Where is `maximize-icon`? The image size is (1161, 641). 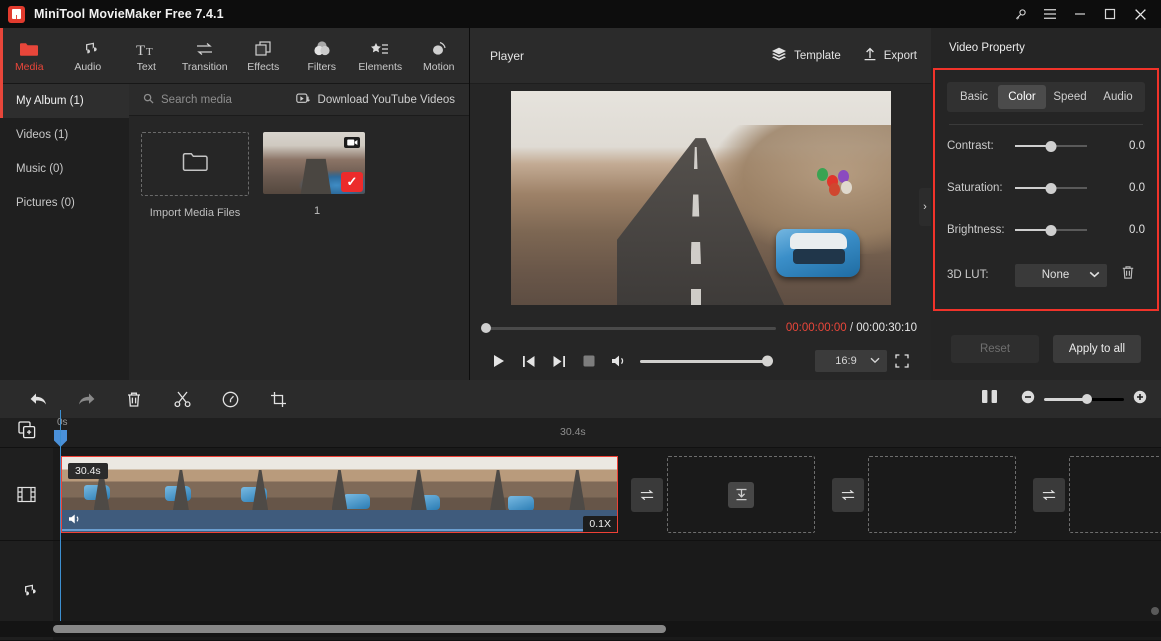
maximize-icon is located at coordinates (1110, 14).